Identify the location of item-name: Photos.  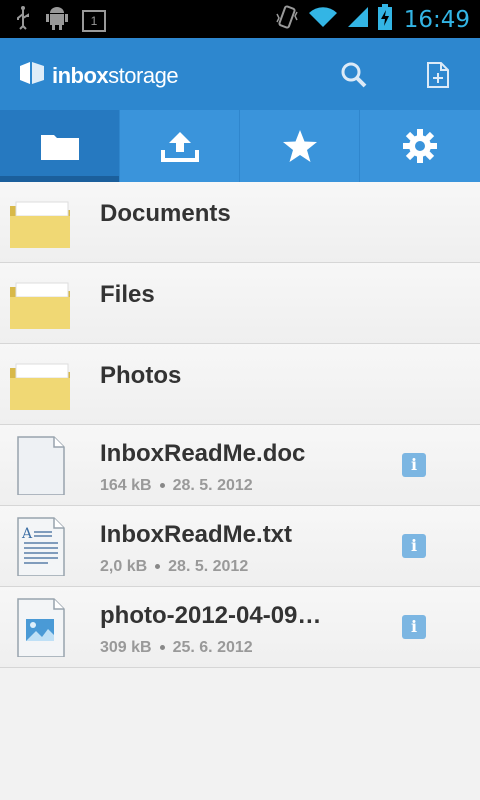
(141, 375).